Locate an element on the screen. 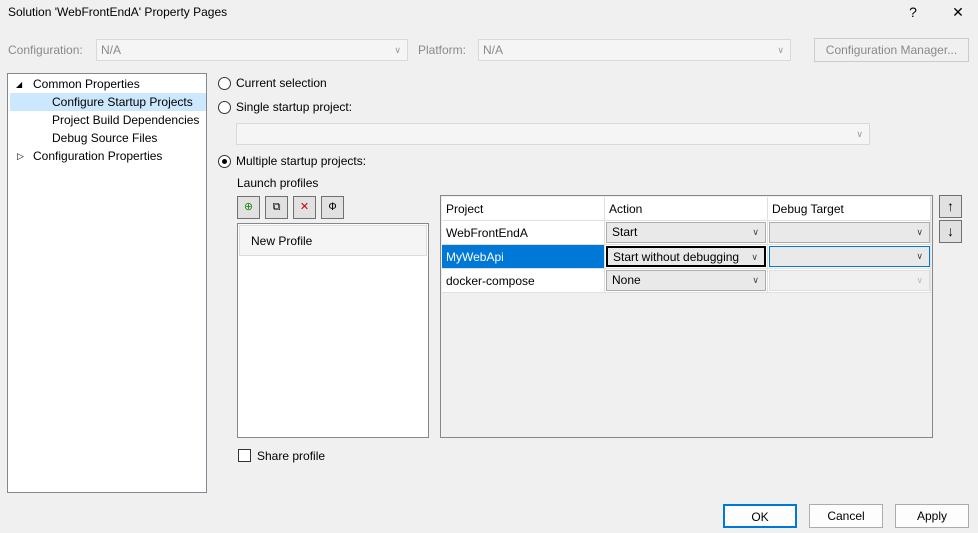 This screenshot has height=533, width=978. expanded-icon: ◢ is located at coordinates (19, 85).